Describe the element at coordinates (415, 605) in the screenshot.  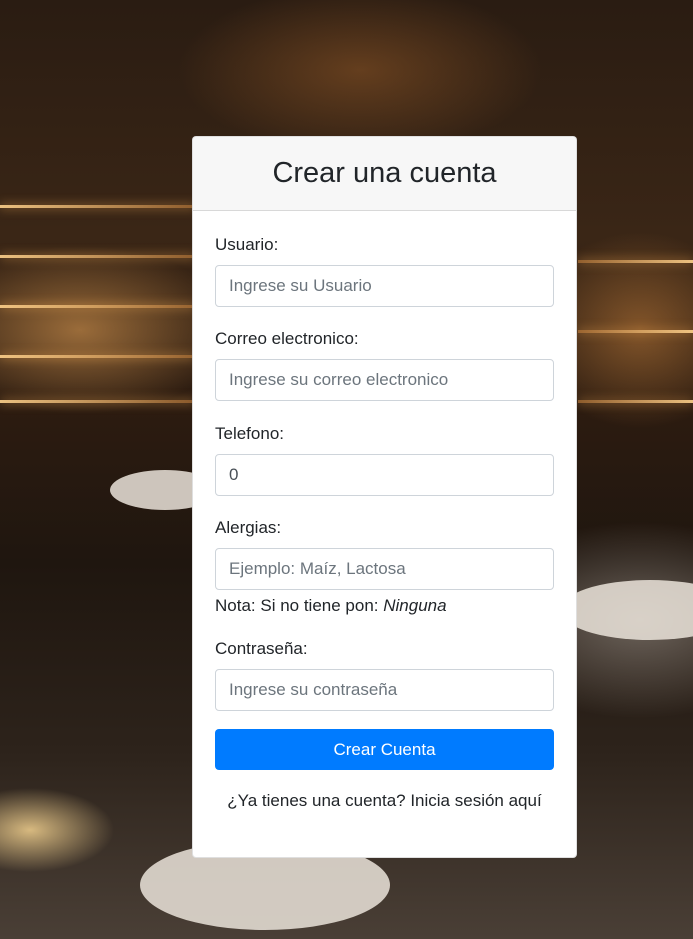
I see `allergies-note-emphasis: Ninguna` at that location.